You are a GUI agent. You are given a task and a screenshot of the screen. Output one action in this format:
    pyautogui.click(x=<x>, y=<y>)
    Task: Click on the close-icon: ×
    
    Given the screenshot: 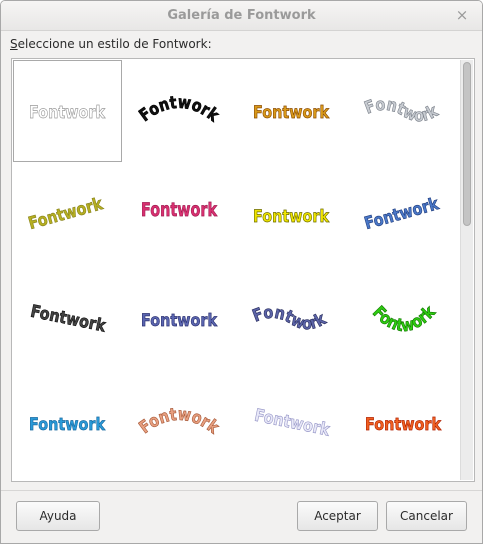 What is the action you would take?
    pyautogui.click(x=462, y=15)
    